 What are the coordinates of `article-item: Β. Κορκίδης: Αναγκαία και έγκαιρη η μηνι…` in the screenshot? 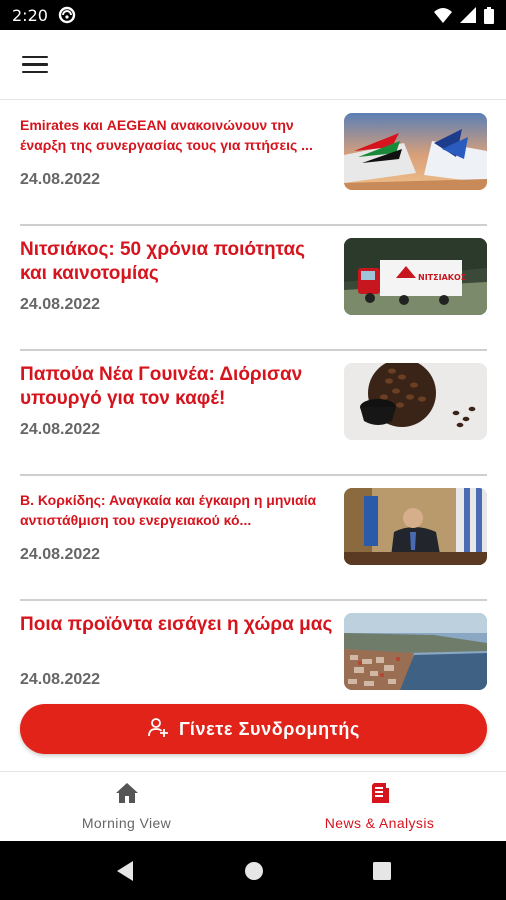 It's located at (253, 538).